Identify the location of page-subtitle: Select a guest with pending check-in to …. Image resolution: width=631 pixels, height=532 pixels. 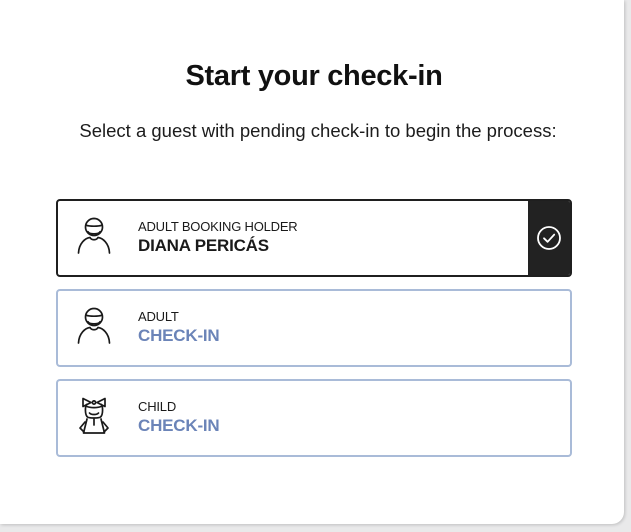
(318, 130).